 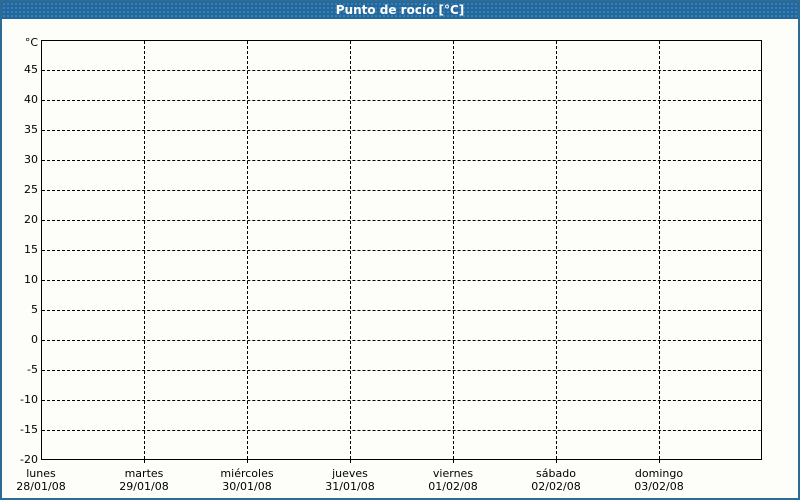 What do you see at coordinates (659, 486) in the screenshot?
I see `x-label-date: 03/02/08` at bounding box center [659, 486].